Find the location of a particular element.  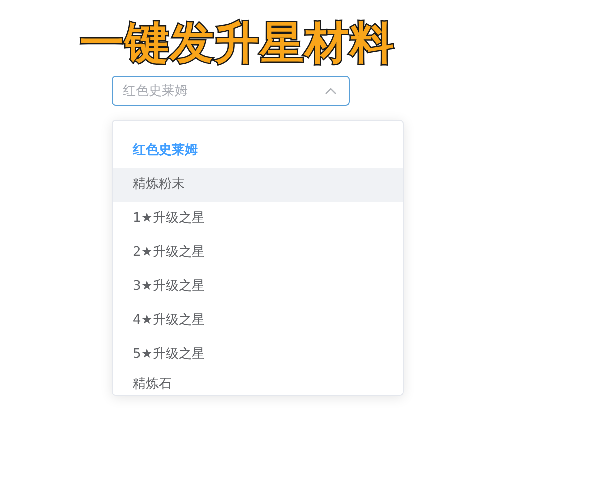

dropdown-option: 1★升级之星 is located at coordinates (258, 219).